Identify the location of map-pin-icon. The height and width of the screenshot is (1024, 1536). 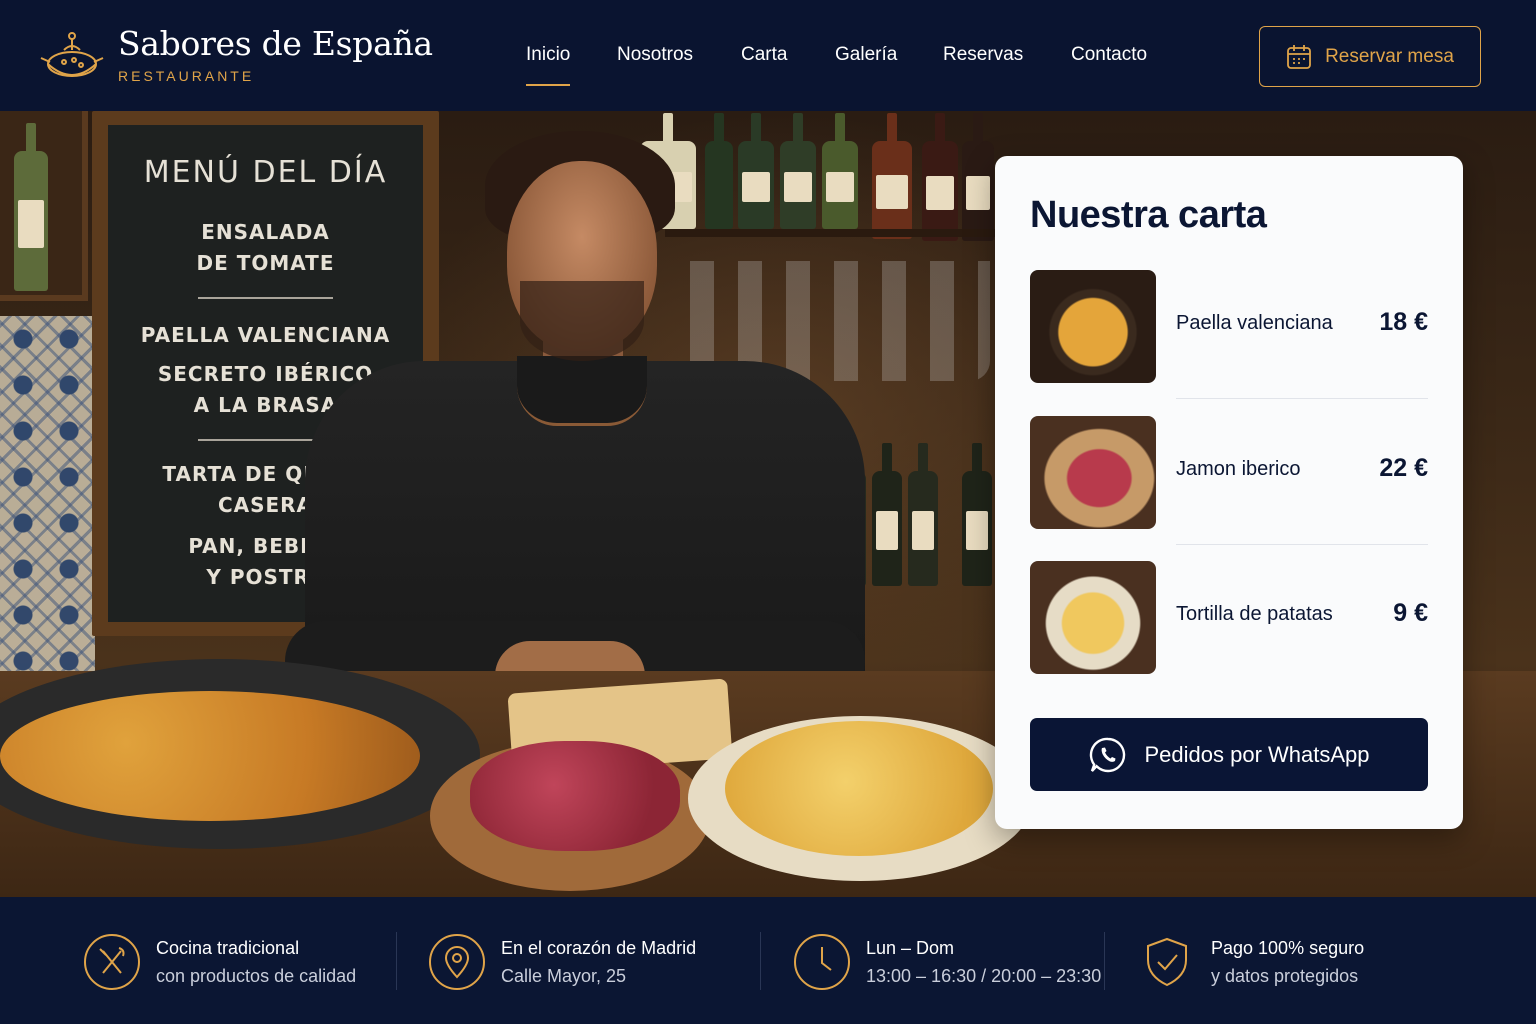
(457, 962).